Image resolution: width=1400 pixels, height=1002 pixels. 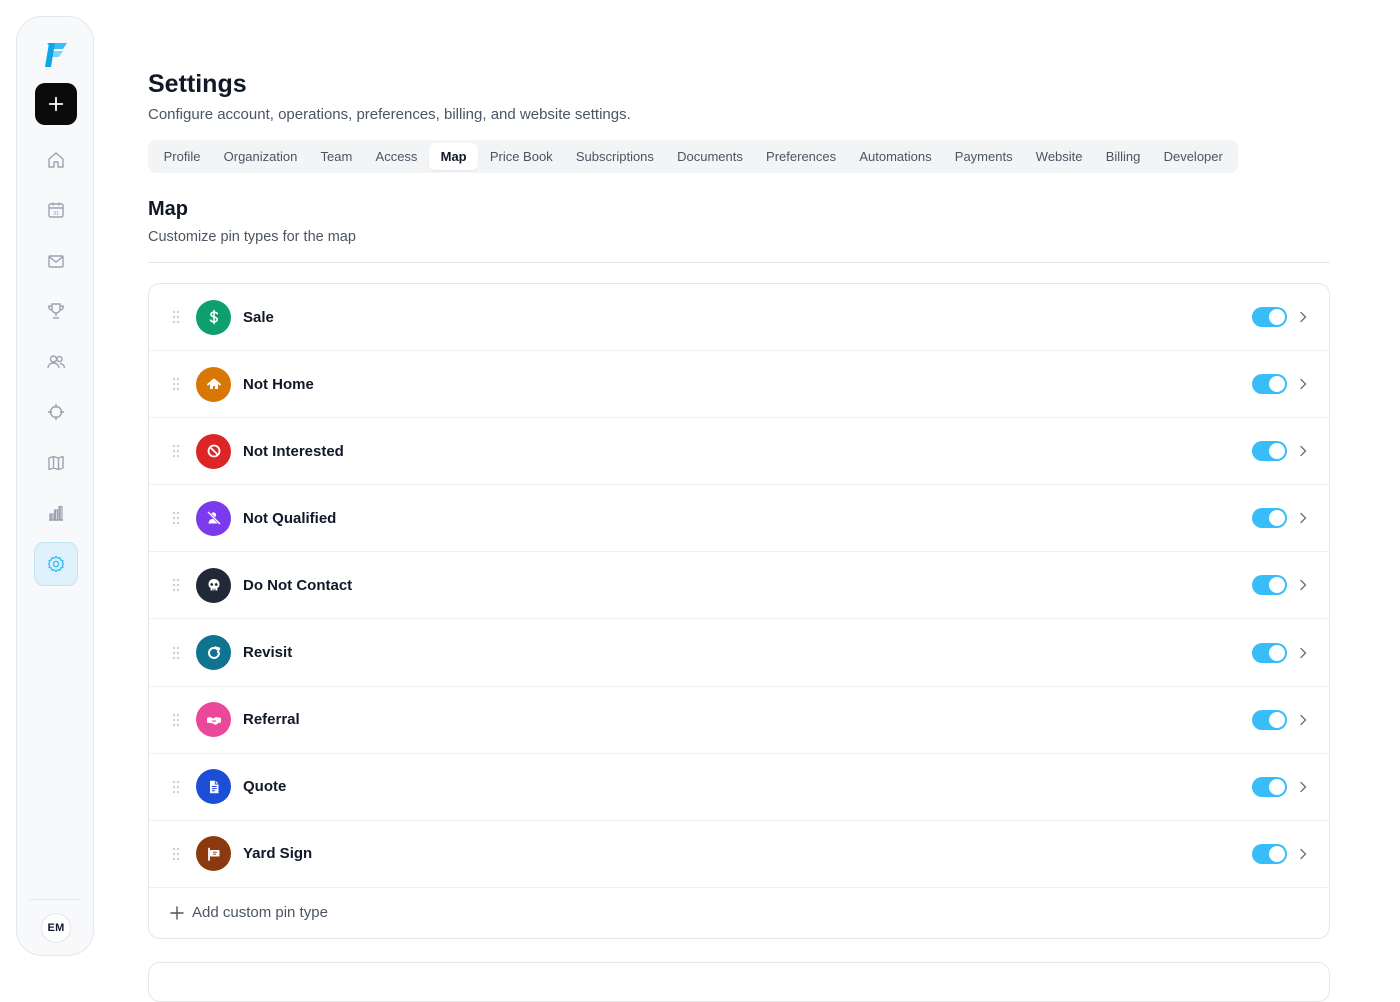 I want to click on users-icon, so click(x=56, y=362).